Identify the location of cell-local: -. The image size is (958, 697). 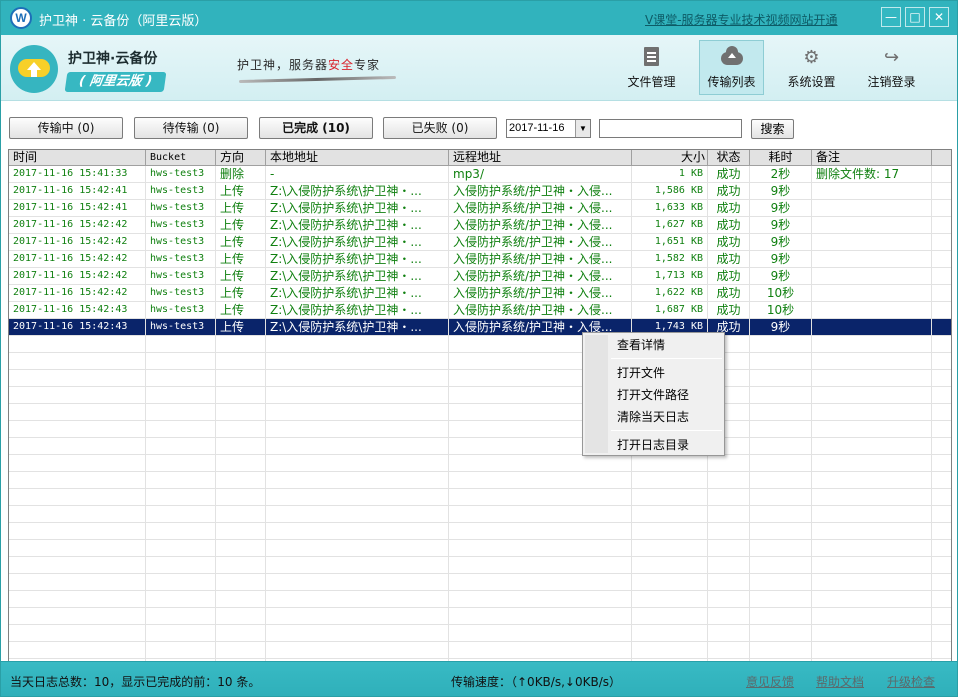
(357, 174).